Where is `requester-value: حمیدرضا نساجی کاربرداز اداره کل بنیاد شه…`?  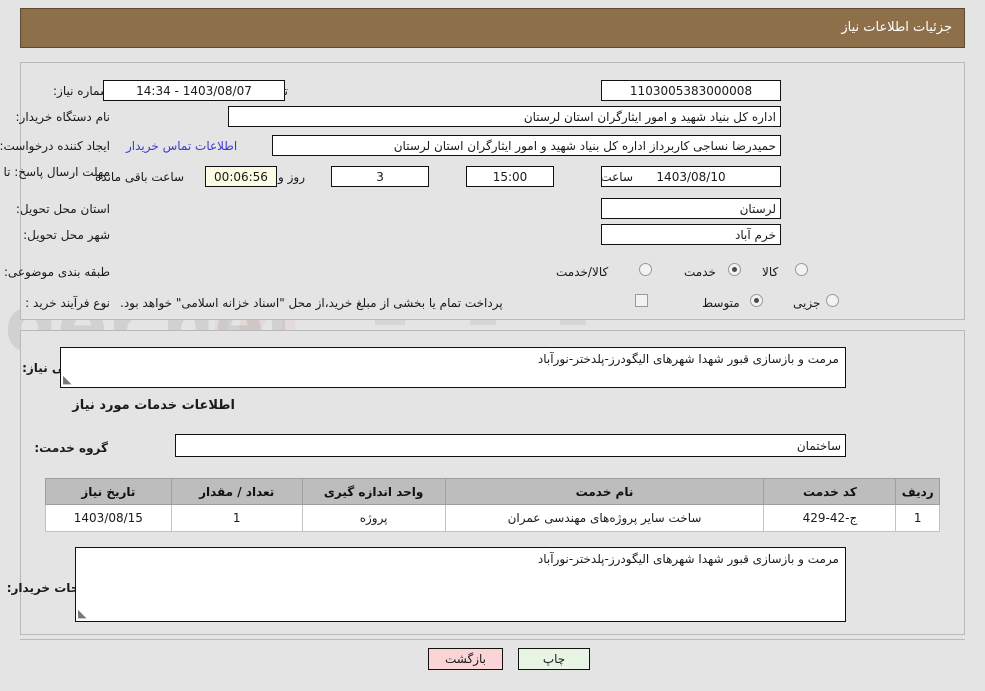
requester-value: حمیدرضا نساجی کاربرداز اداره کل بنیاد شه… is located at coordinates (526, 145).